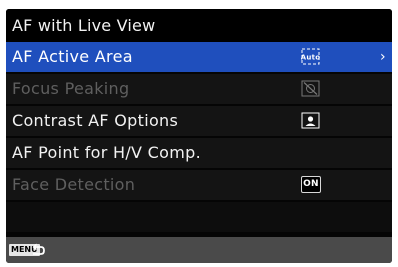 The width and height of the screenshot is (398, 267). Describe the element at coordinates (199, 250) in the screenshot. I see `footer-bar: MENU` at that location.